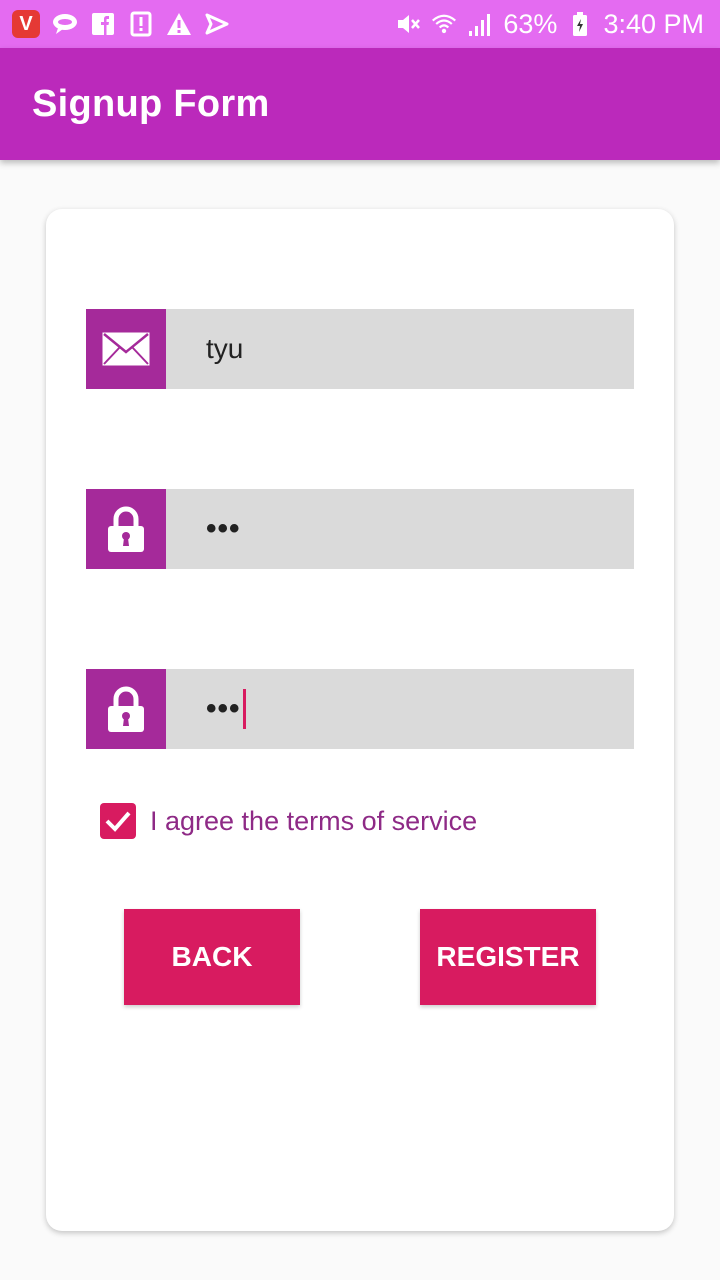 Image resolution: width=720 pixels, height=1280 pixels. I want to click on status-right-icons: 63% 3:40 PM, so click(549, 24).